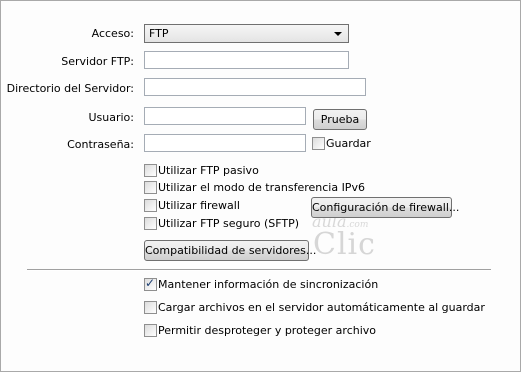 This screenshot has width=521, height=372. I want to click on access-select-value: FTP, so click(159, 33).